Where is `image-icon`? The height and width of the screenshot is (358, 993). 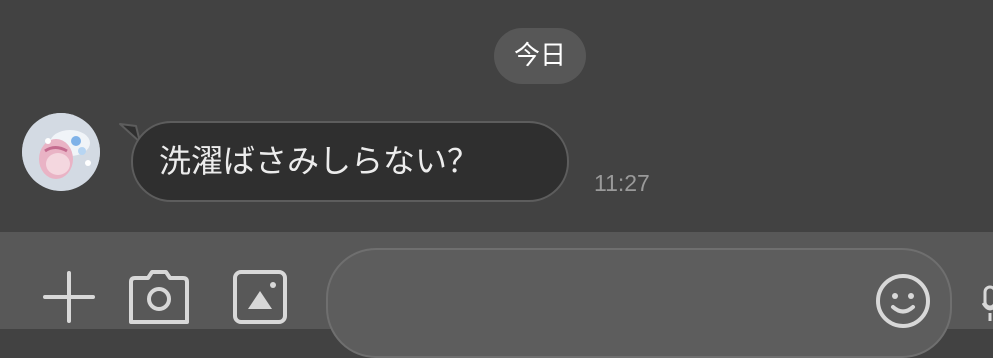
image-icon is located at coordinates (260, 297).